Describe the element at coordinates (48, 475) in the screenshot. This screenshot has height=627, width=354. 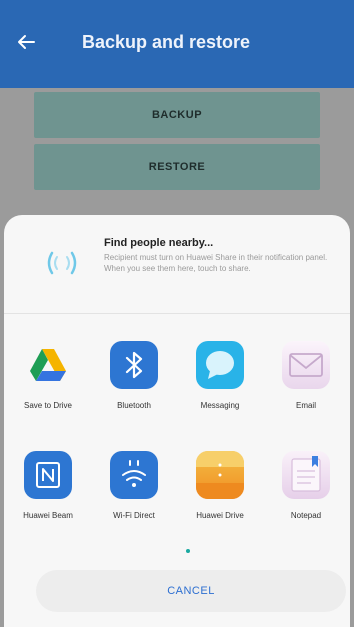
I see `nfc-icon` at that location.